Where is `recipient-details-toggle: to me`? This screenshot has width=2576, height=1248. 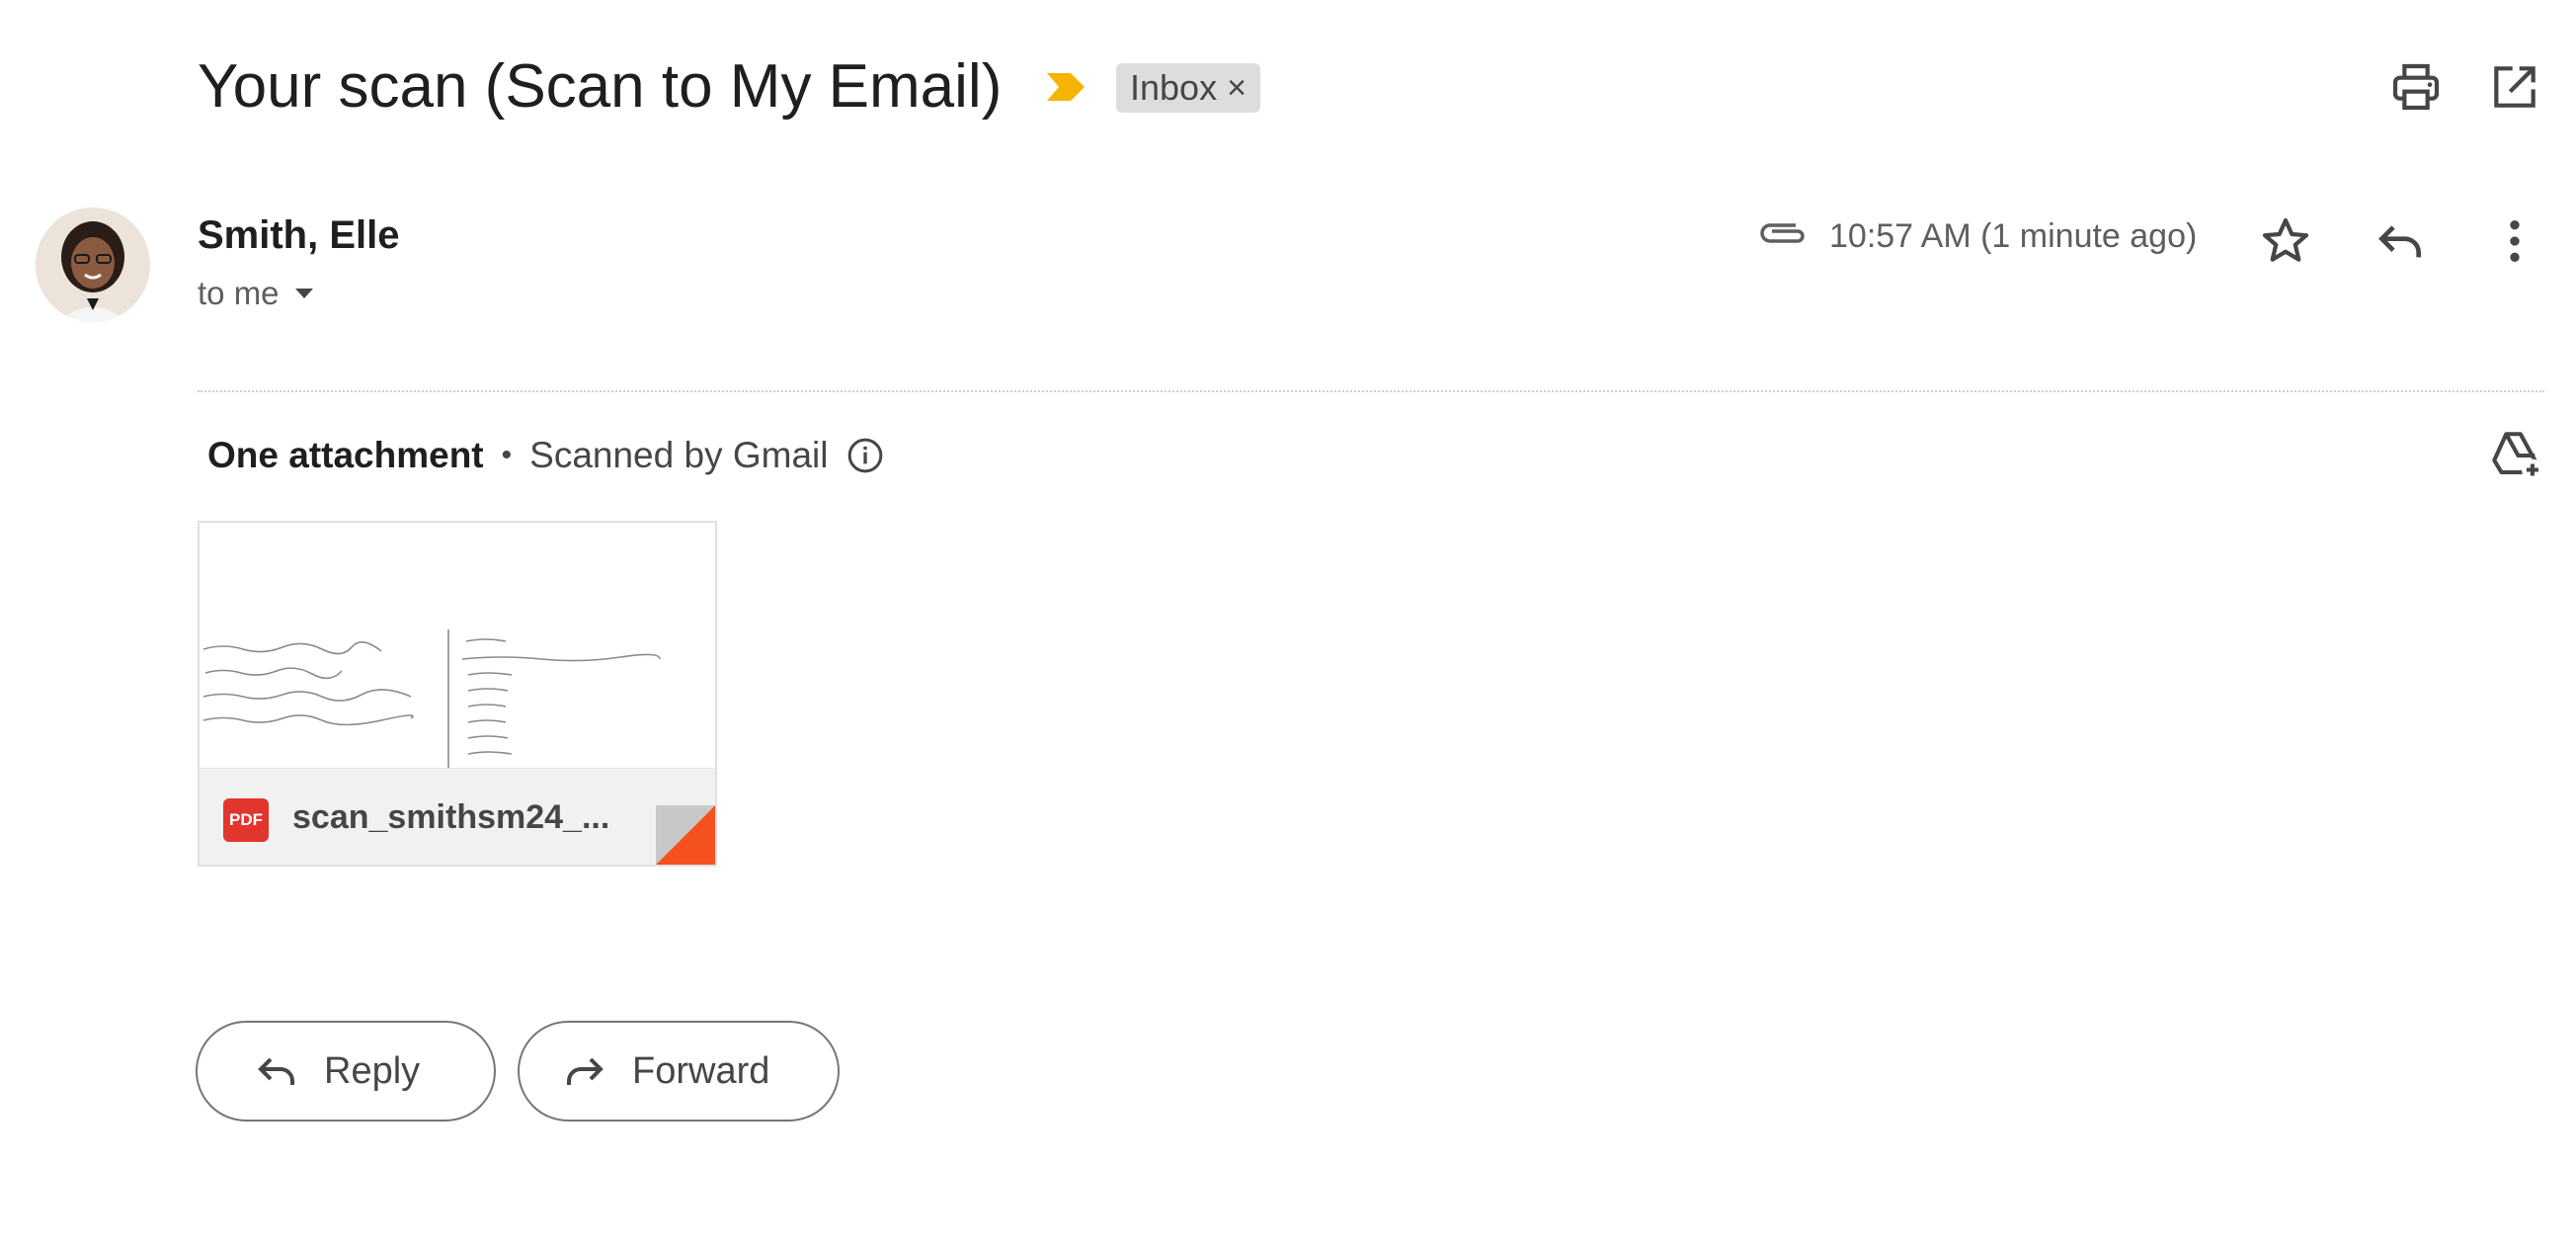
recipient-details-toggle: to me is located at coordinates (256, 293).